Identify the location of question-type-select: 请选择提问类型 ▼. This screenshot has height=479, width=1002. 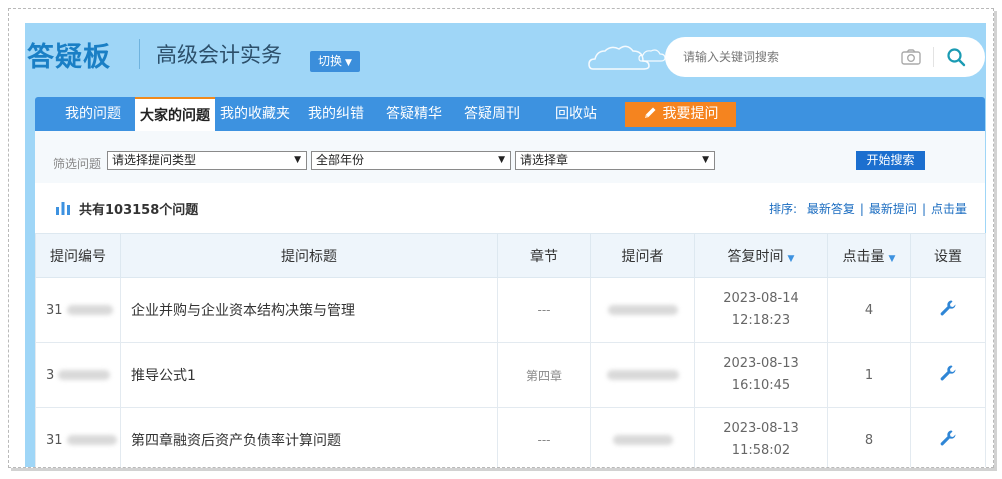
(207, 160).